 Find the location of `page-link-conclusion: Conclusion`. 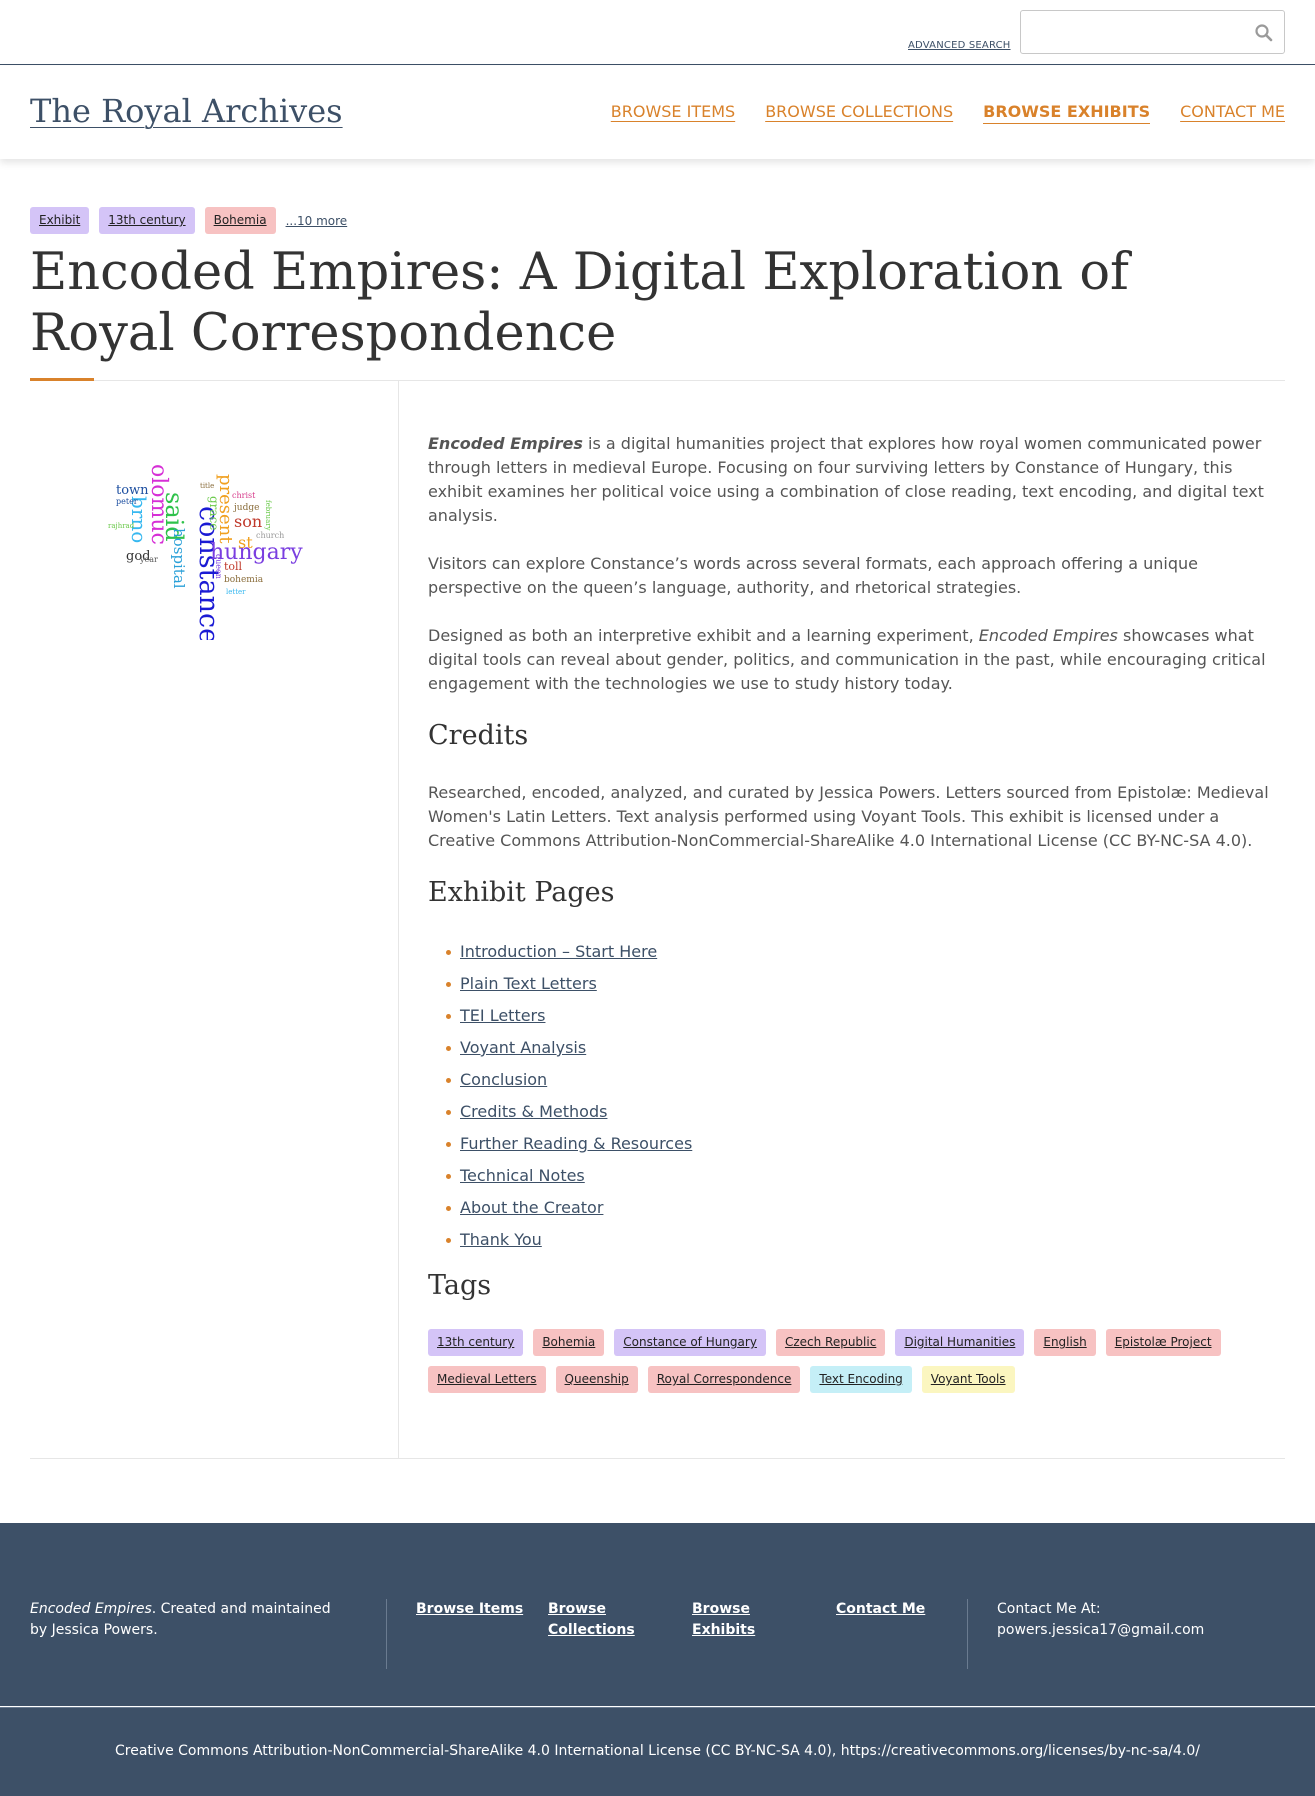

page-link-conclusion: Conclusion is located at coordinates (503, 1079).